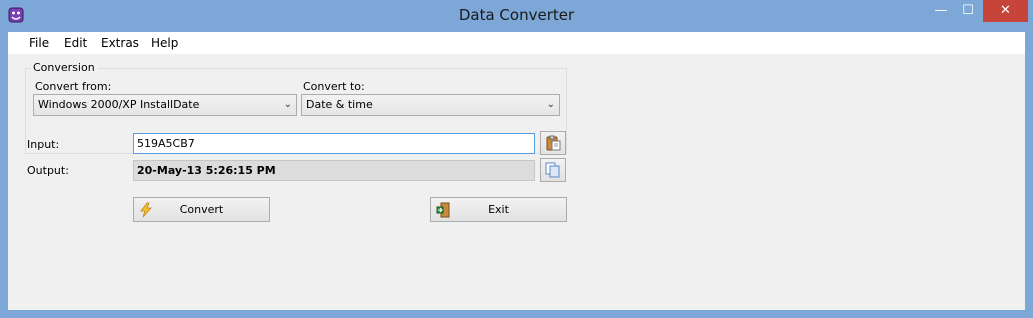 Image resolution: width=1033 pixels, height=318 pixels. What do you see at coordinates (339, 104) in the screenshot?
I see `convert-to-value: Date & time` at bounding box center [339, 104].